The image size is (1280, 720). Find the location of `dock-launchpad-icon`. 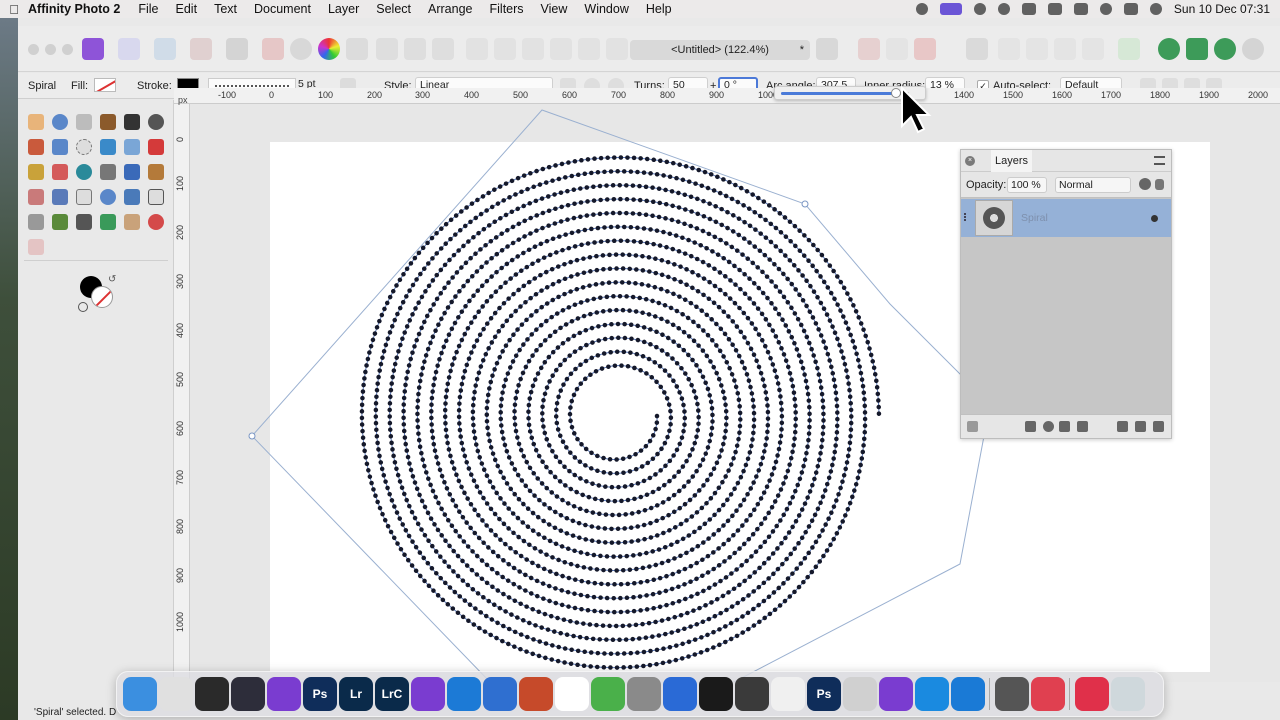

dock-launchpad-icon is located at coordinates (176, 694).